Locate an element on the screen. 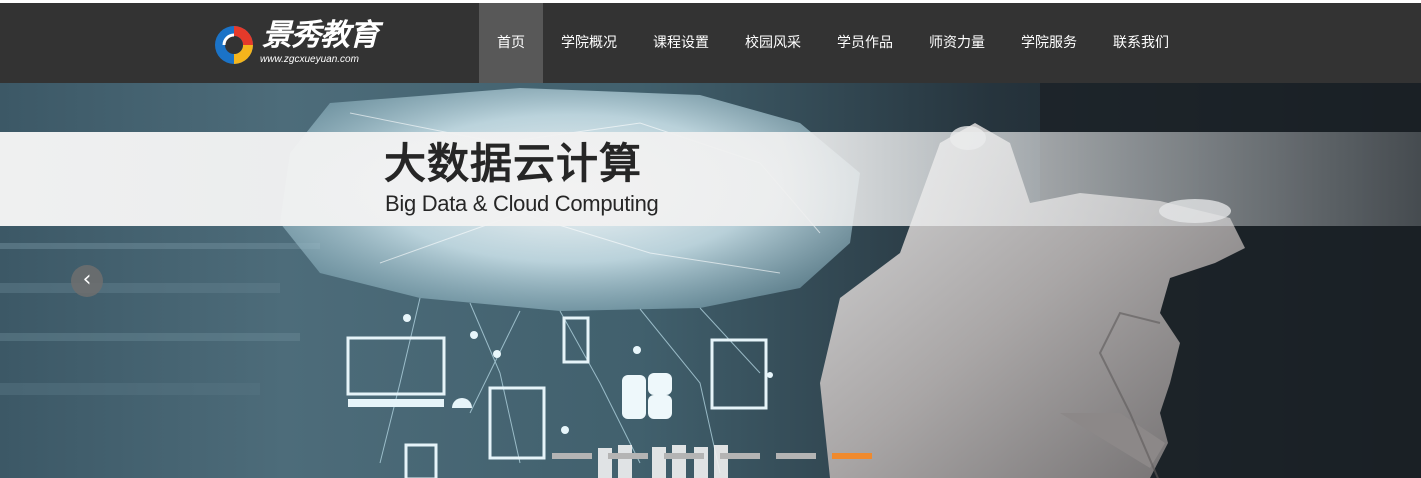  nav-item-faculty: 师资力量 is located at coordinates (957, 43).